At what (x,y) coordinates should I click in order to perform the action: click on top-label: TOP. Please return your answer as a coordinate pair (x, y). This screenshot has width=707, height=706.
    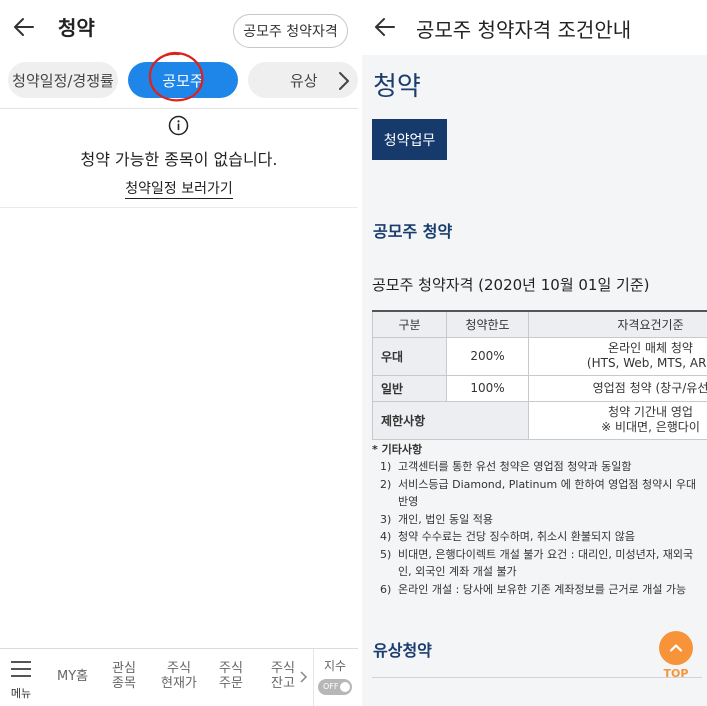
    Looking at the image, I should click on (676, 673).